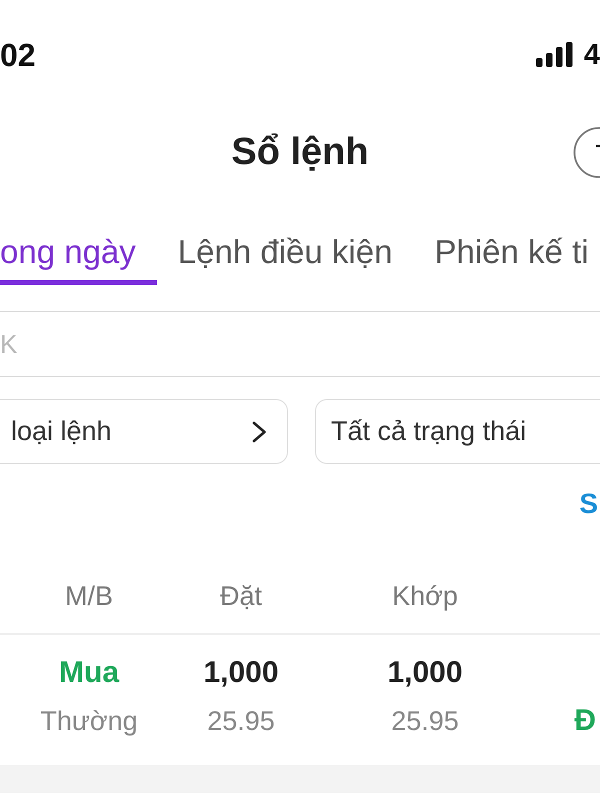 Image resolution: width=600 pixels, height=800 pixels. Describe the element at coordinates (89, 673) in the screenshot. I see `side-label: Mua` at that location.